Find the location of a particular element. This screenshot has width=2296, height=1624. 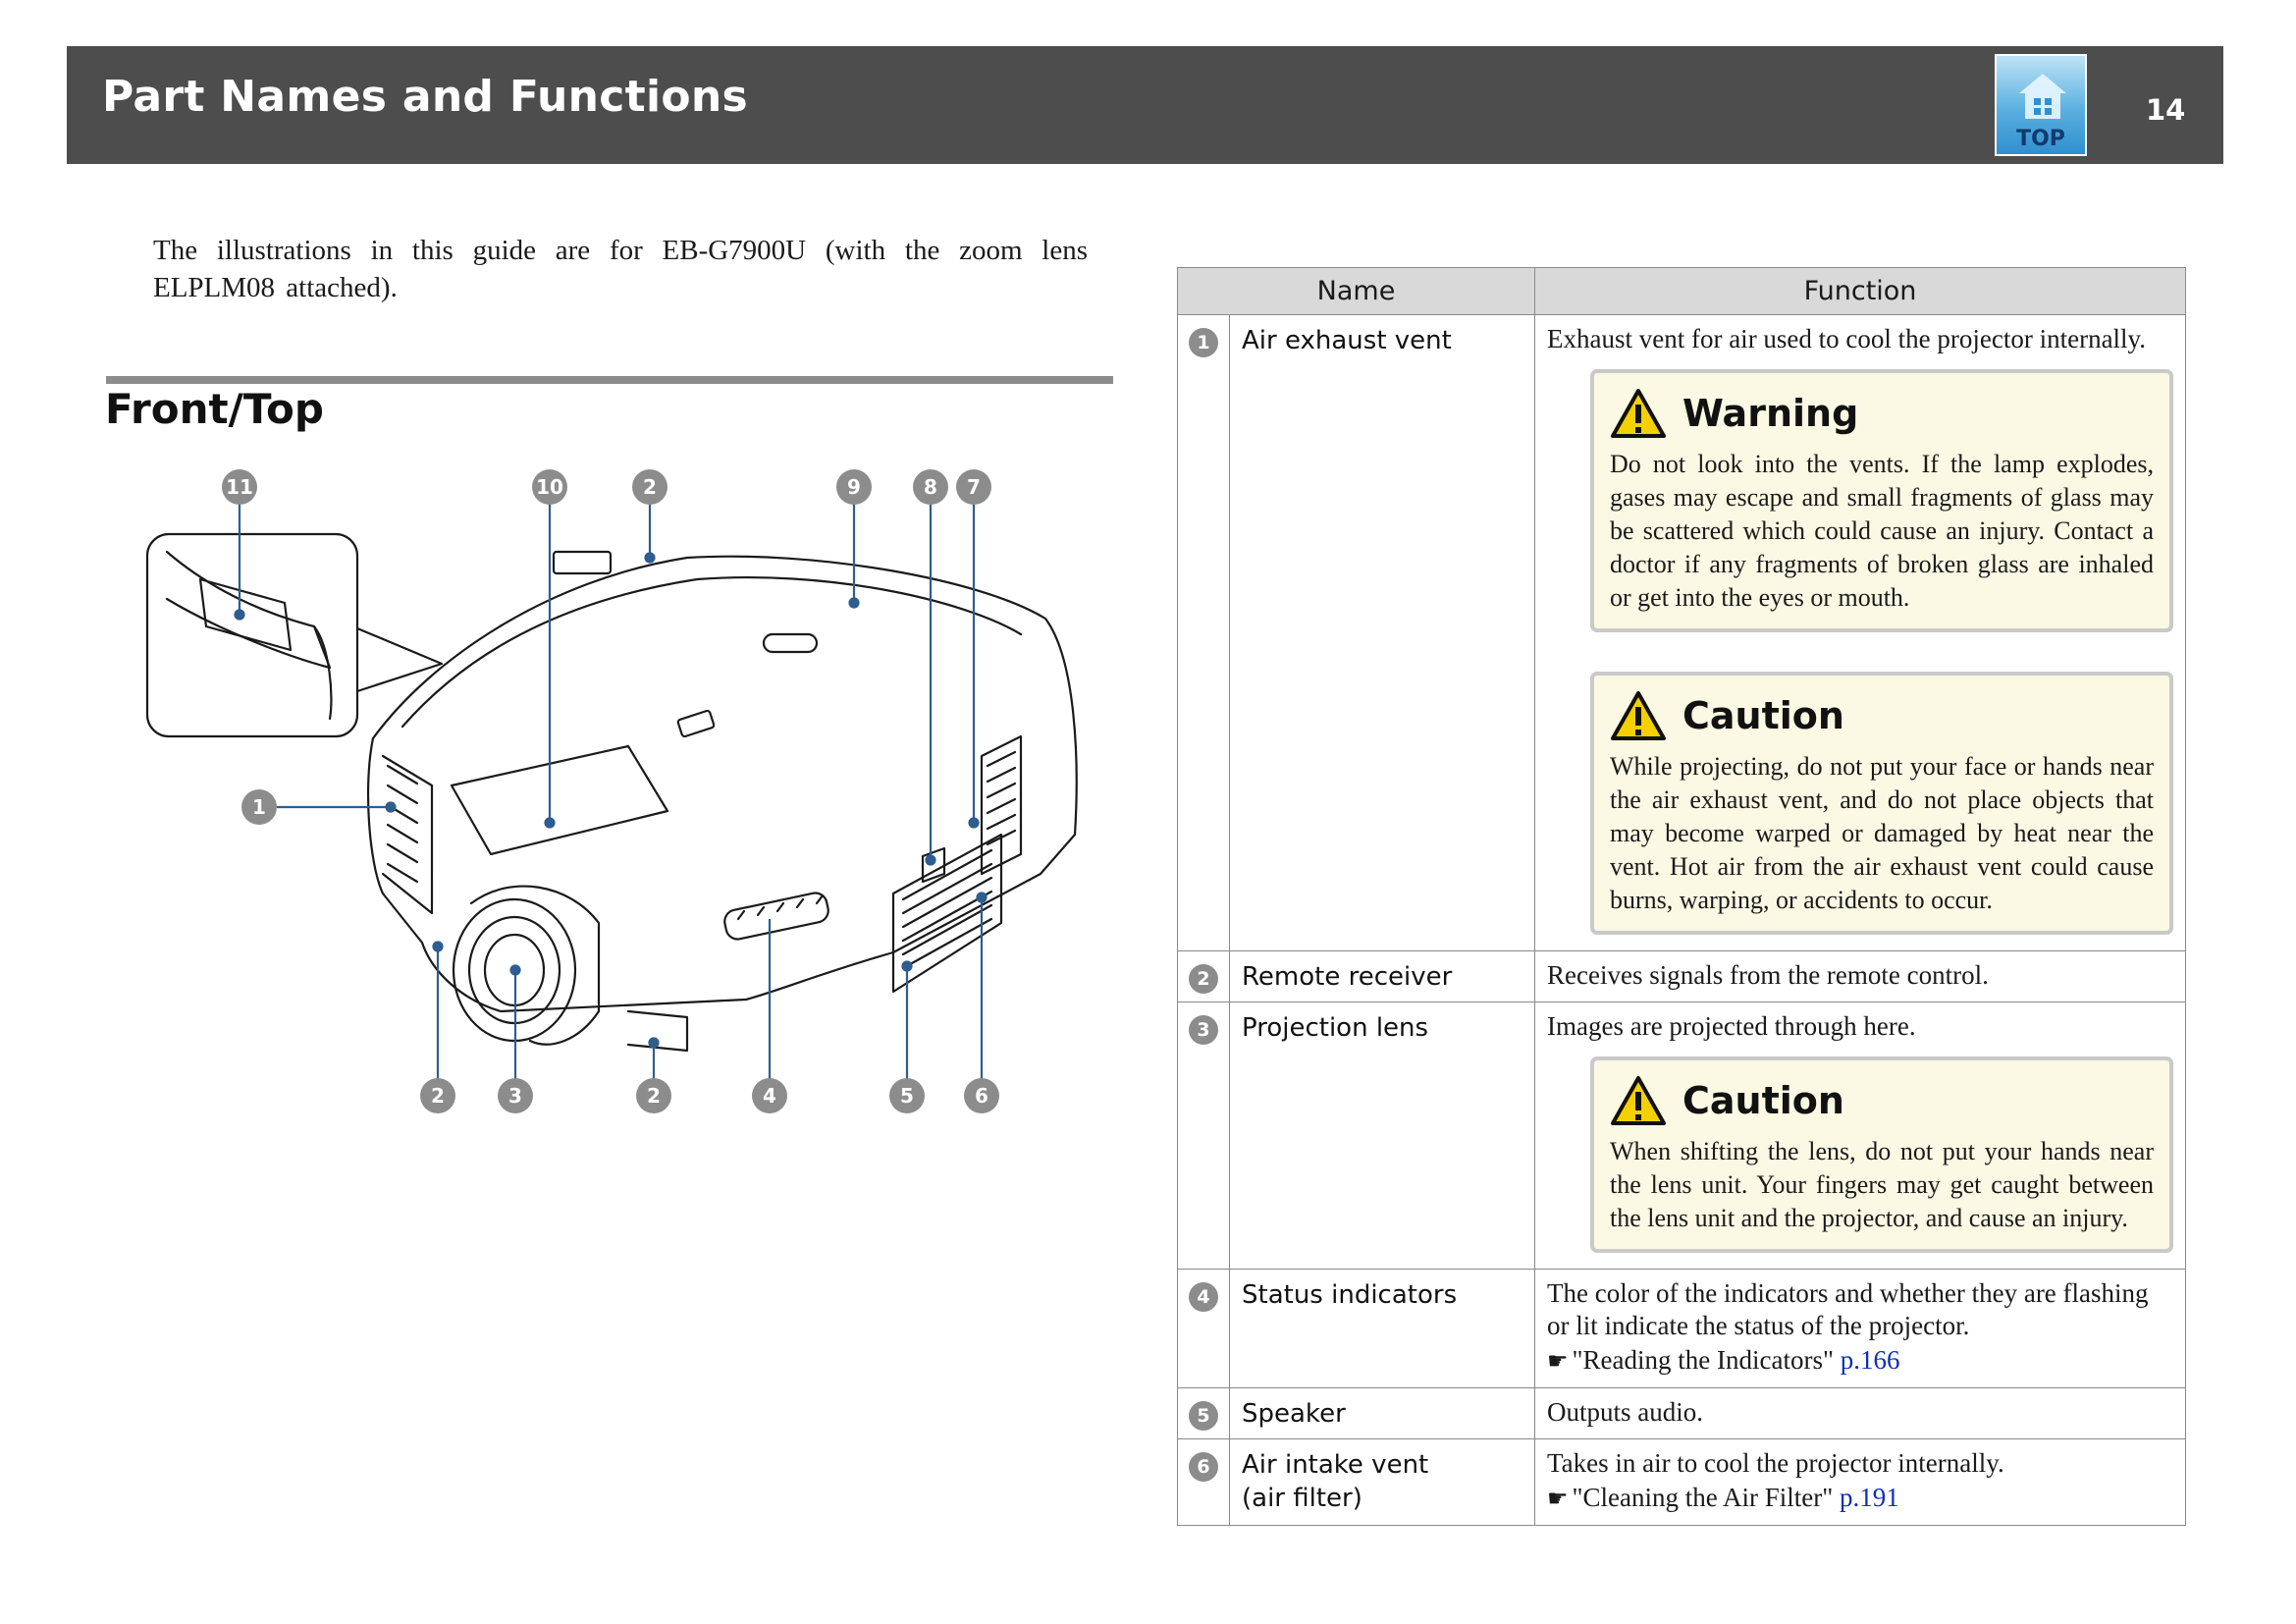

callout-6: 6 is located at coordinates (982, 1095).